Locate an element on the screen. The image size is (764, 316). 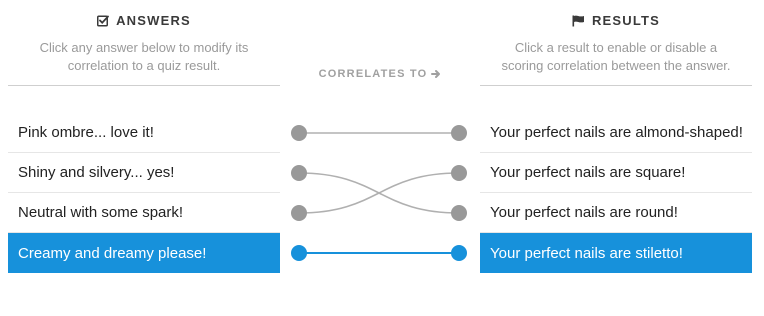
answer-item: Pink ombre... love it! is located at coordinates (144, 133).